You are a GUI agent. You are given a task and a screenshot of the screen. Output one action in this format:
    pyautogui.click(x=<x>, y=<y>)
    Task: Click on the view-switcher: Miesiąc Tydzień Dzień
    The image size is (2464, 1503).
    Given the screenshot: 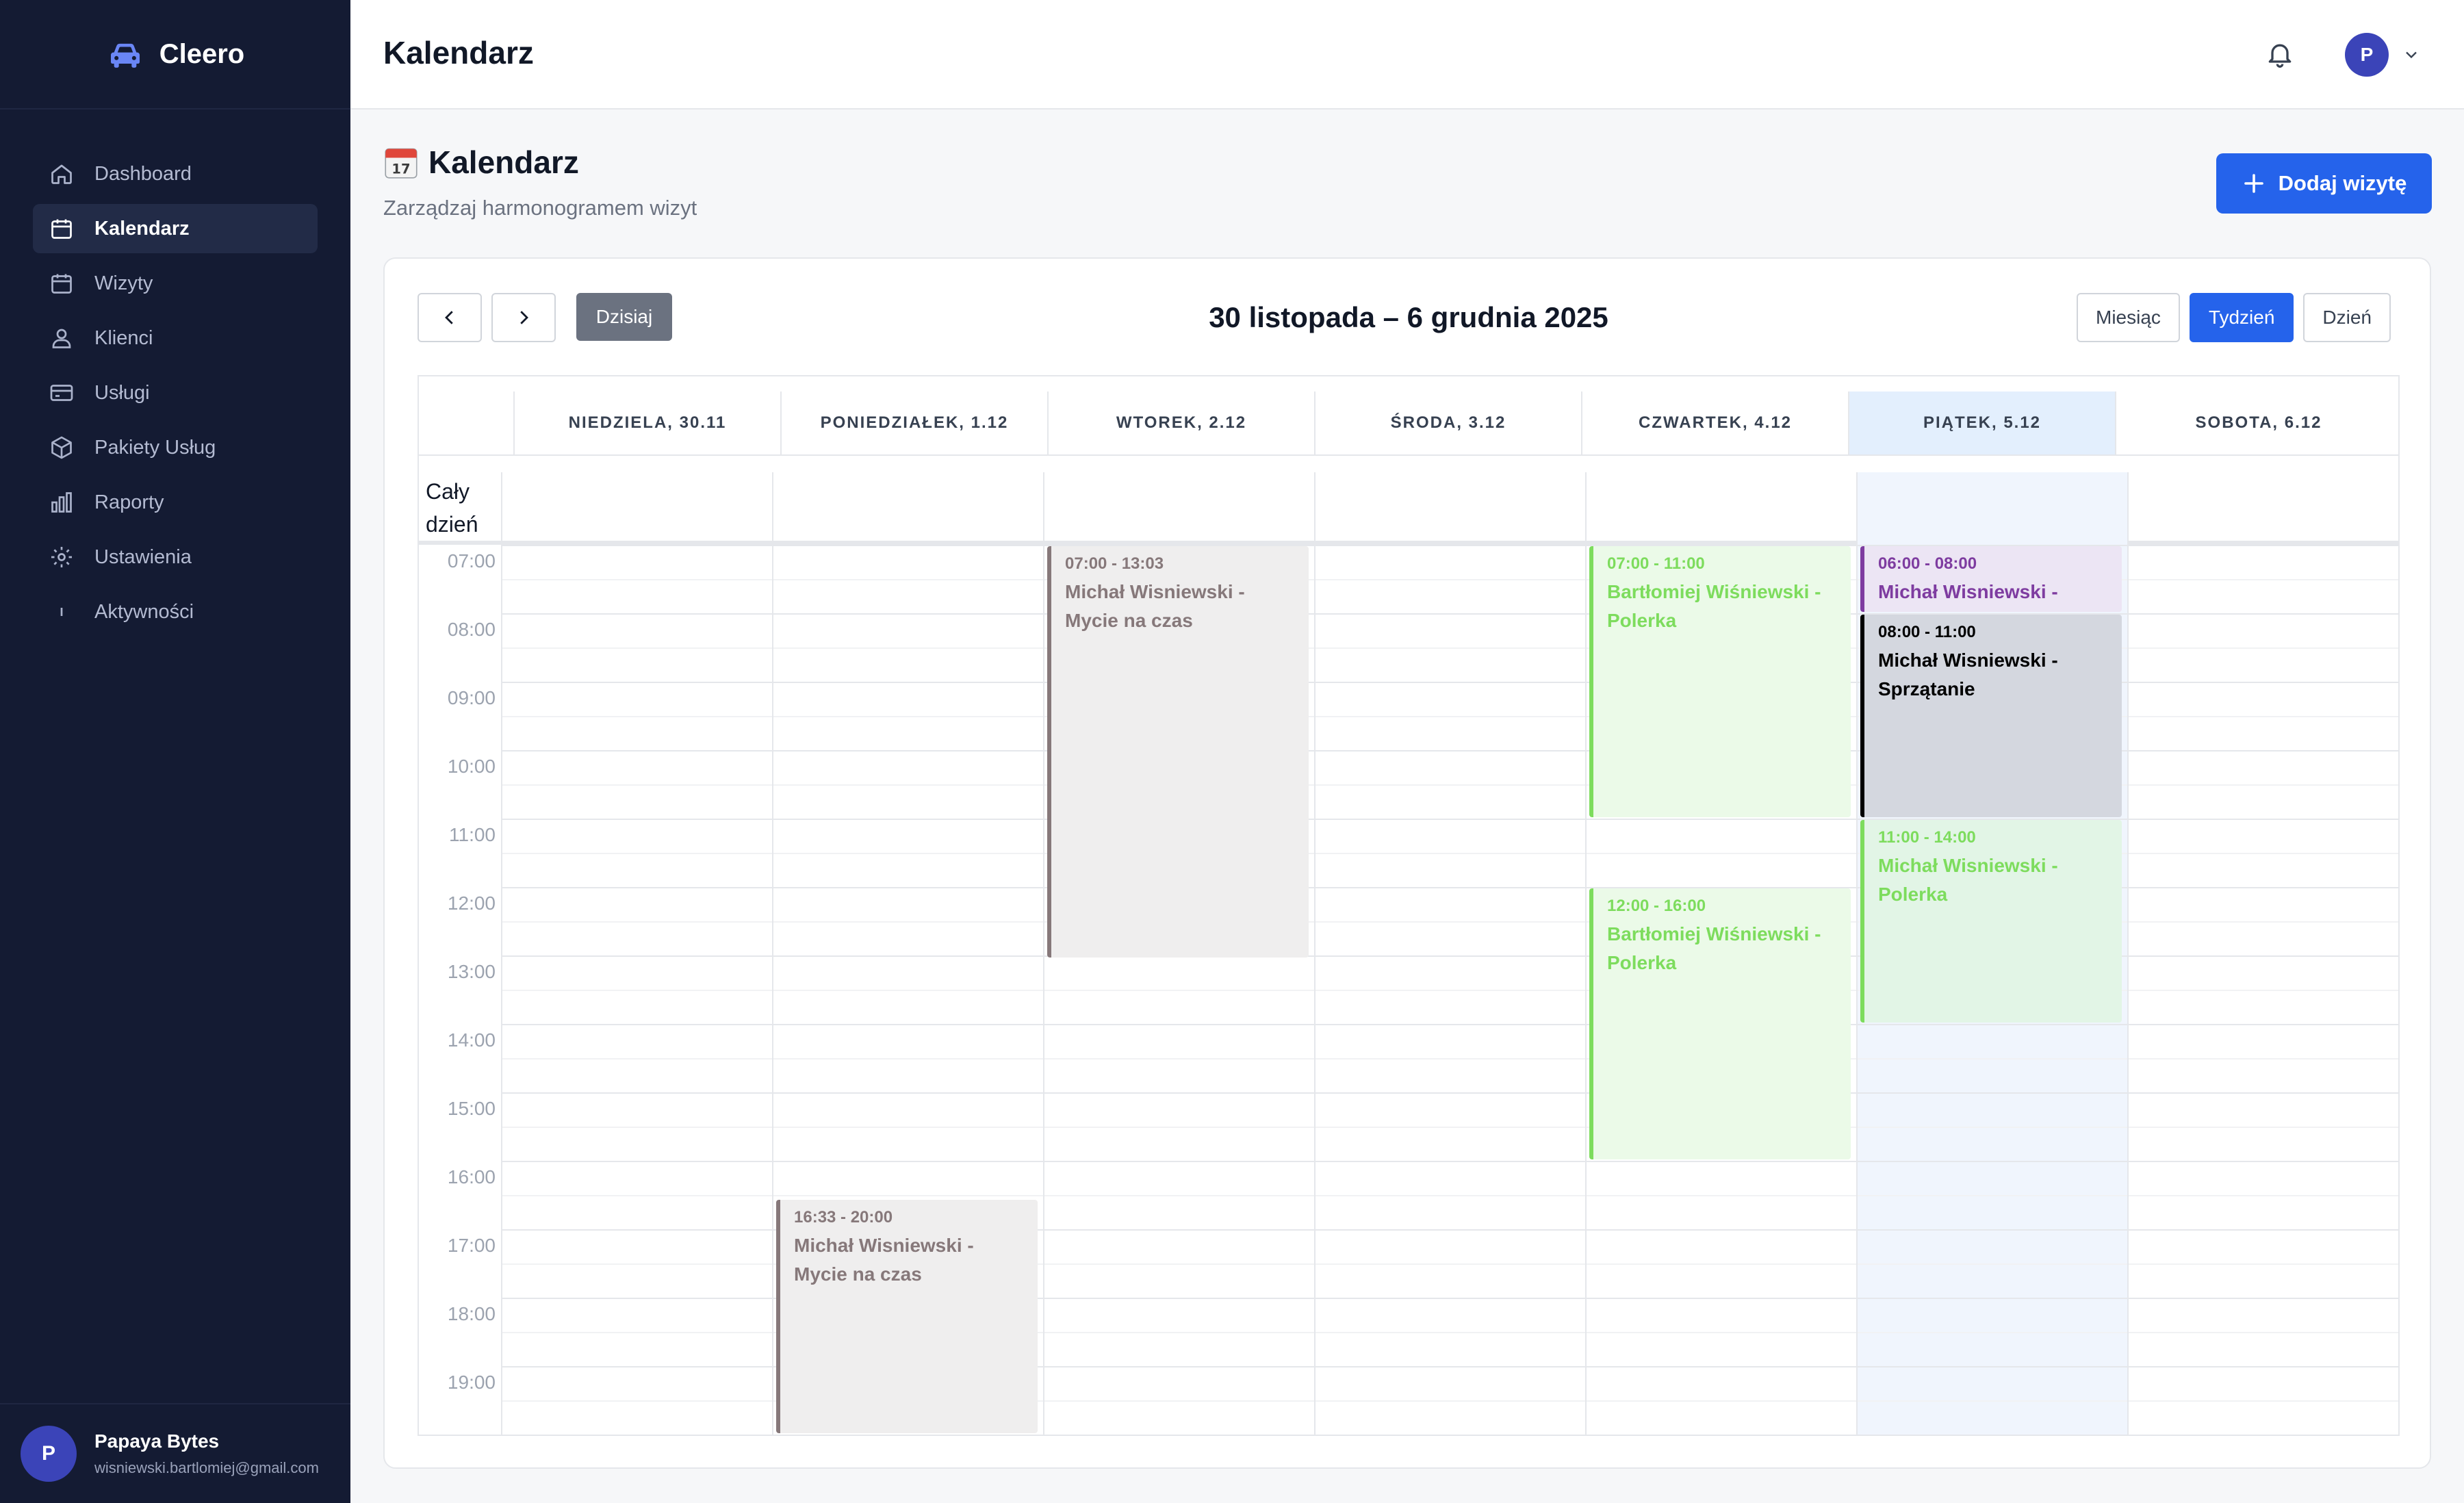 What is the action you would take?
    pyautogui.click(x=2234, y=317)
    